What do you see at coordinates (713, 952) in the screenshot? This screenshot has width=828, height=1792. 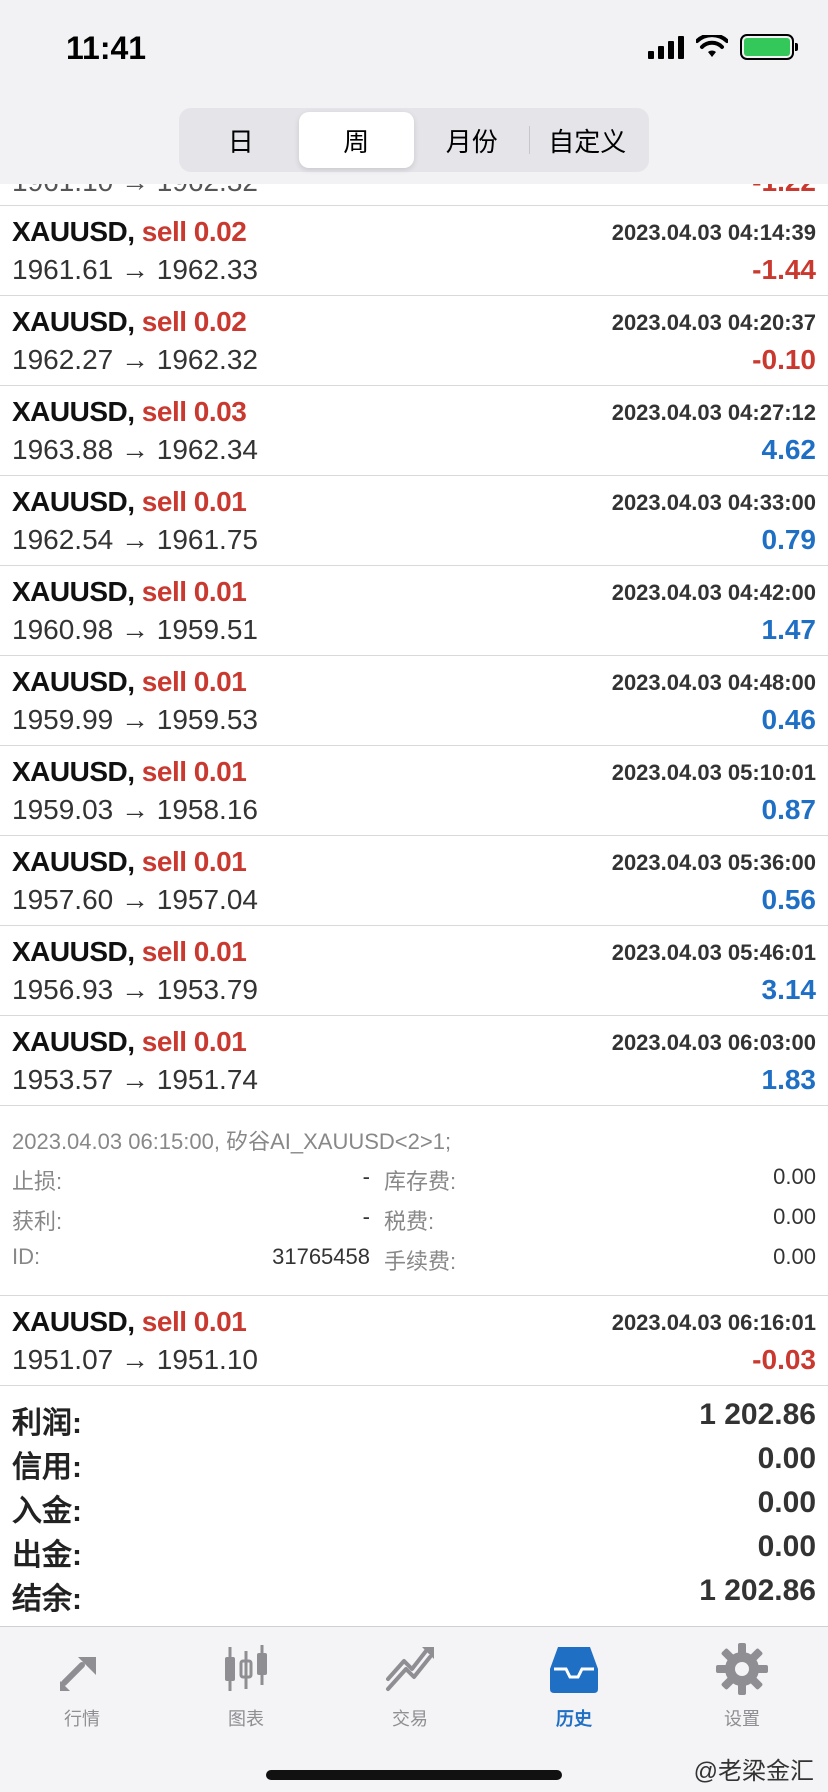 I see `trade-time: 2023.04.03 05:46:01` at bounding box center [713, 952].